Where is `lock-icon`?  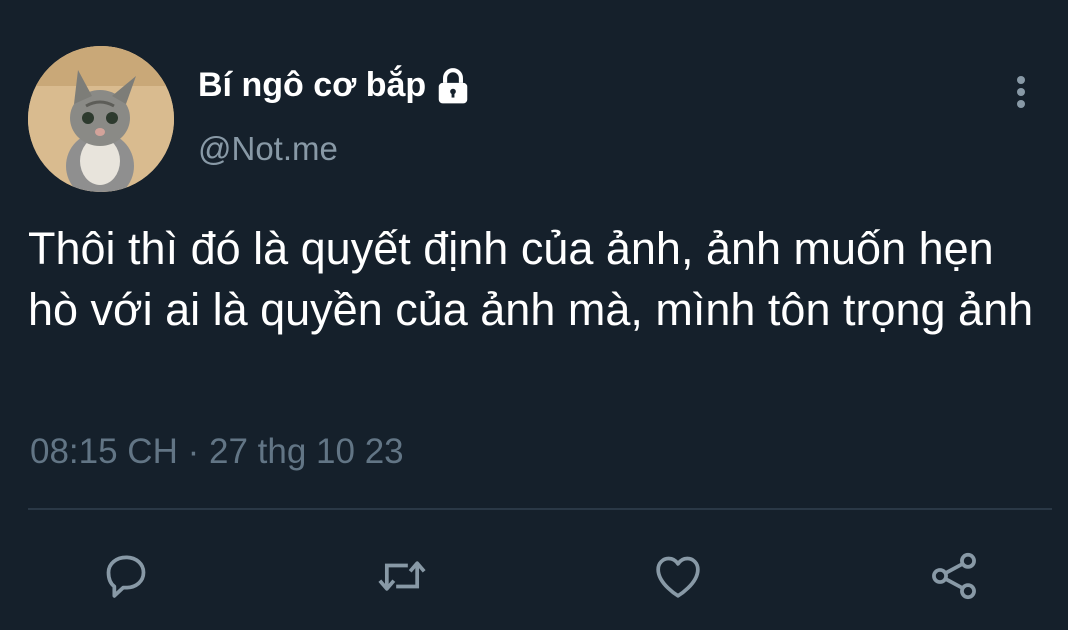
lock-icon is located at coordinates (453, 86).